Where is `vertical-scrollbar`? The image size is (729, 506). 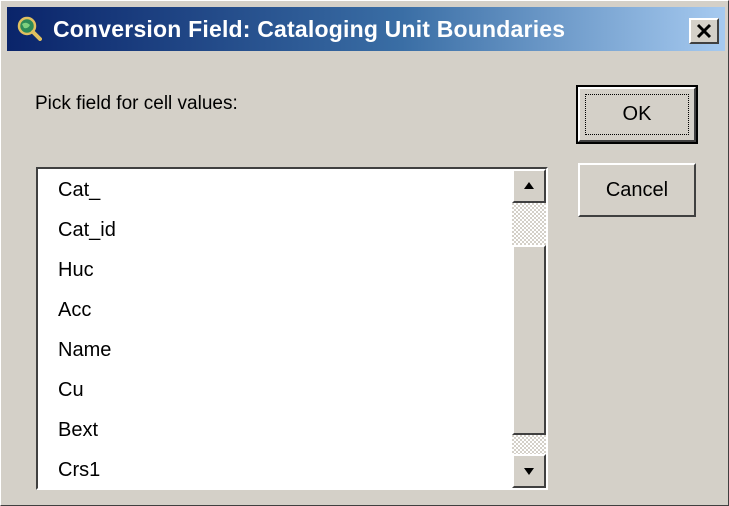
vertical-scrollbar is located at coordinates (529, 328).